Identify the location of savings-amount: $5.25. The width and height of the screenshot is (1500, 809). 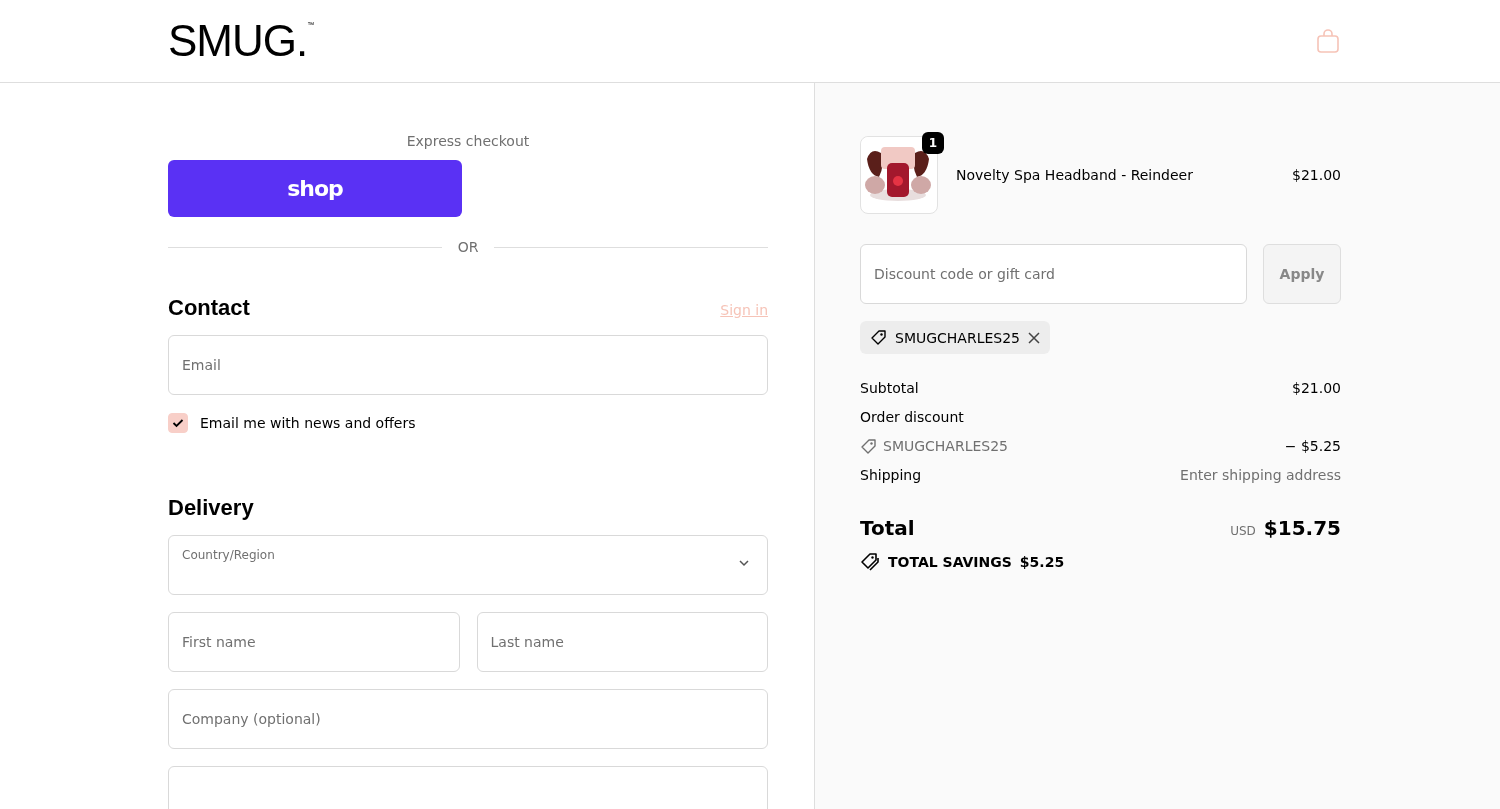
(1042, 561).